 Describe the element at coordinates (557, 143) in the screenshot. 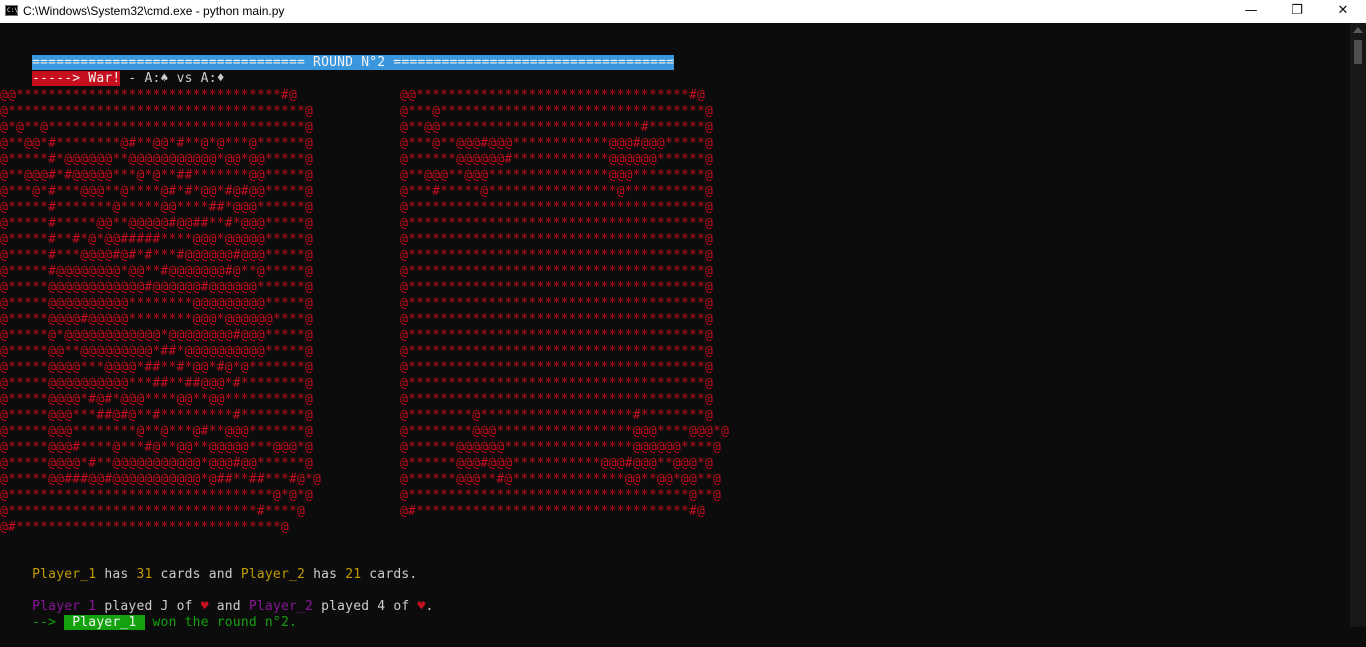

I see `card-art-row: @***@**@@@#@@@************@@@#@@@*****@` at that location.